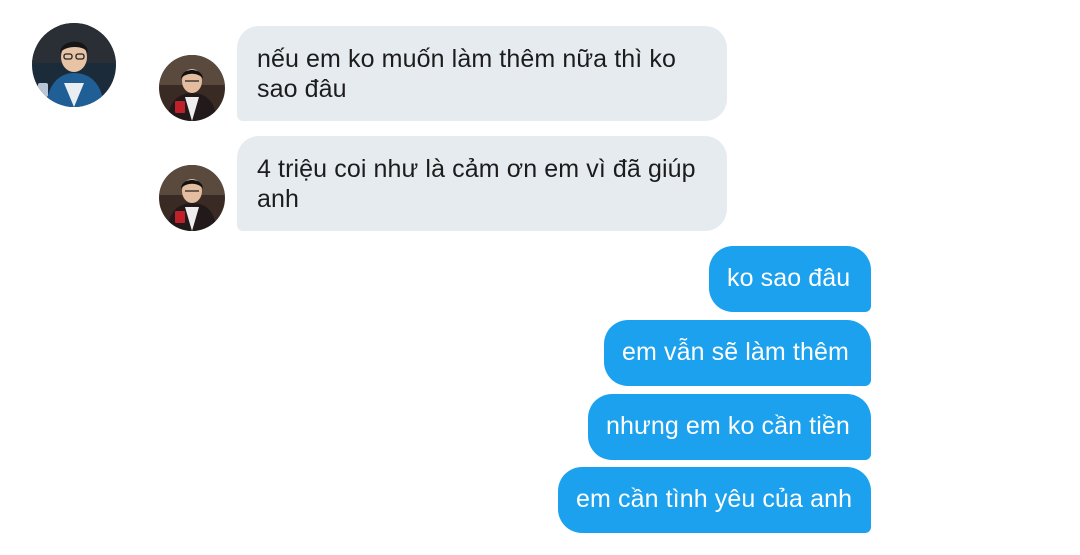  I want to click on profile-photo-icon, so click(74, 65).